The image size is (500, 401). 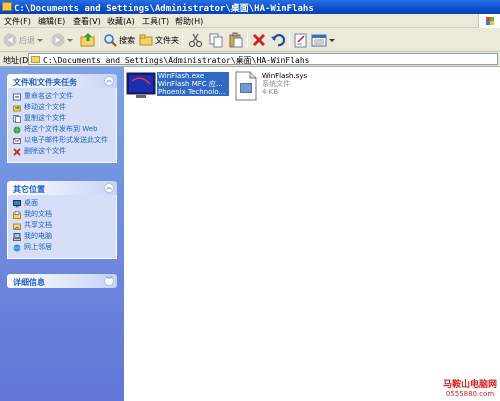 What do you see at coordinates (10, 40) in the screenshot?
I see `back-arrow-icon` at bounding box center [10, 40].